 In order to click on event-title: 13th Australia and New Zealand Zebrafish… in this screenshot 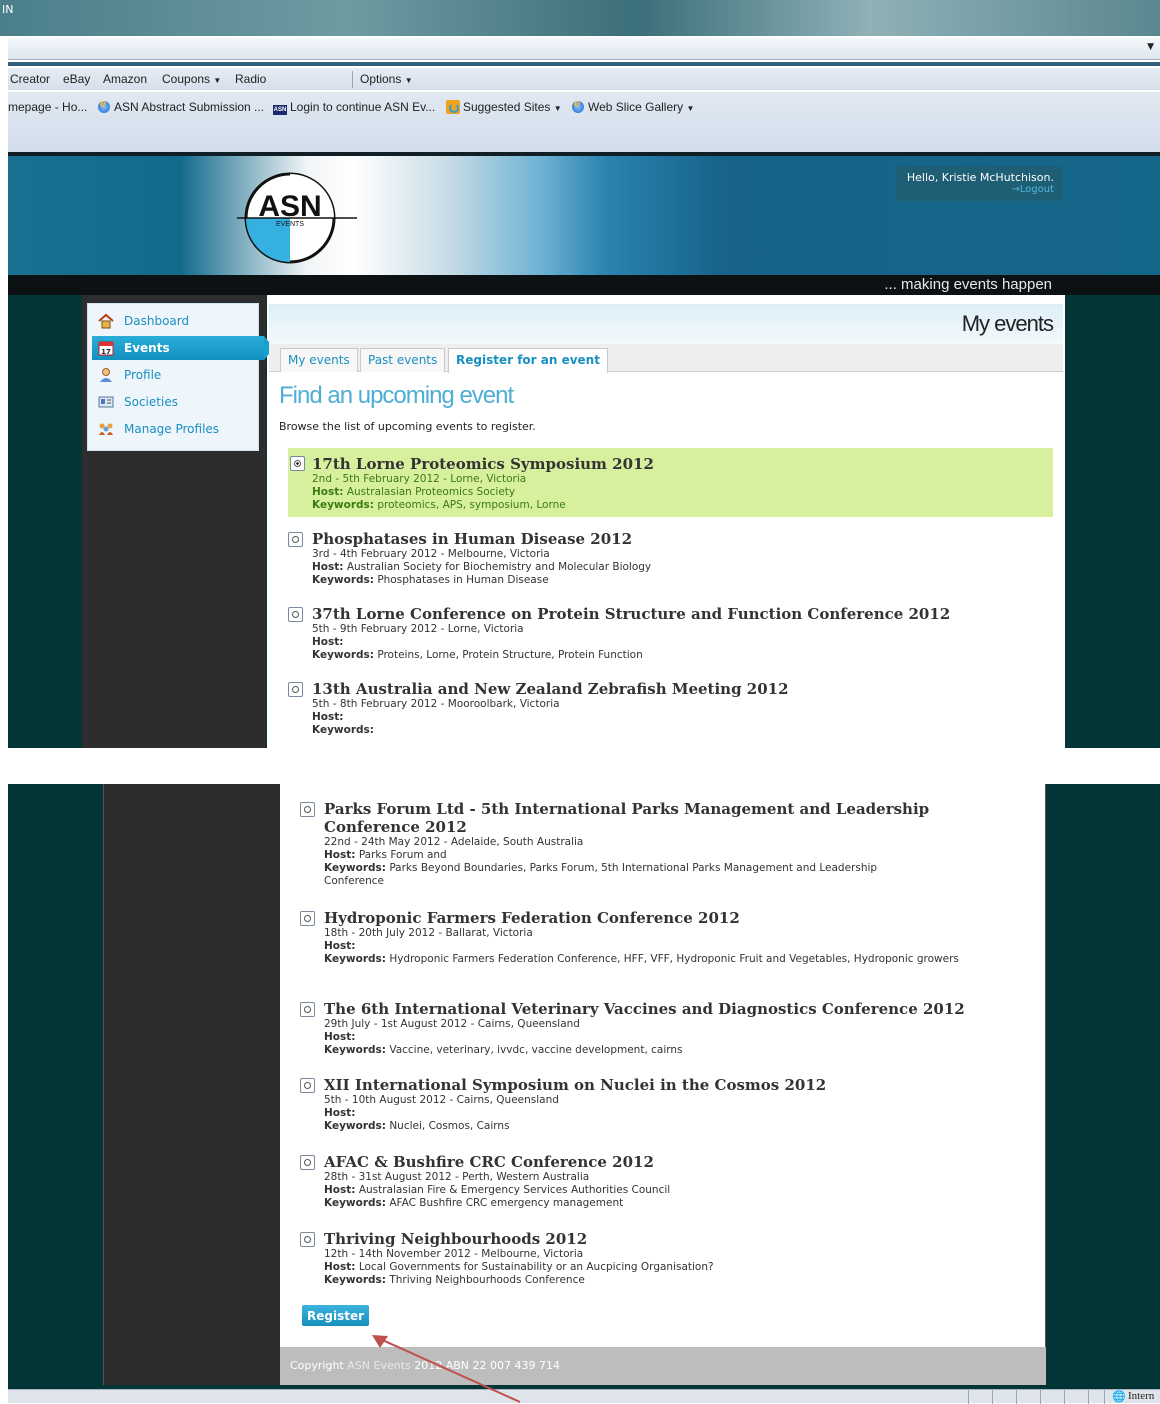, I will do `click(550, 689)`.